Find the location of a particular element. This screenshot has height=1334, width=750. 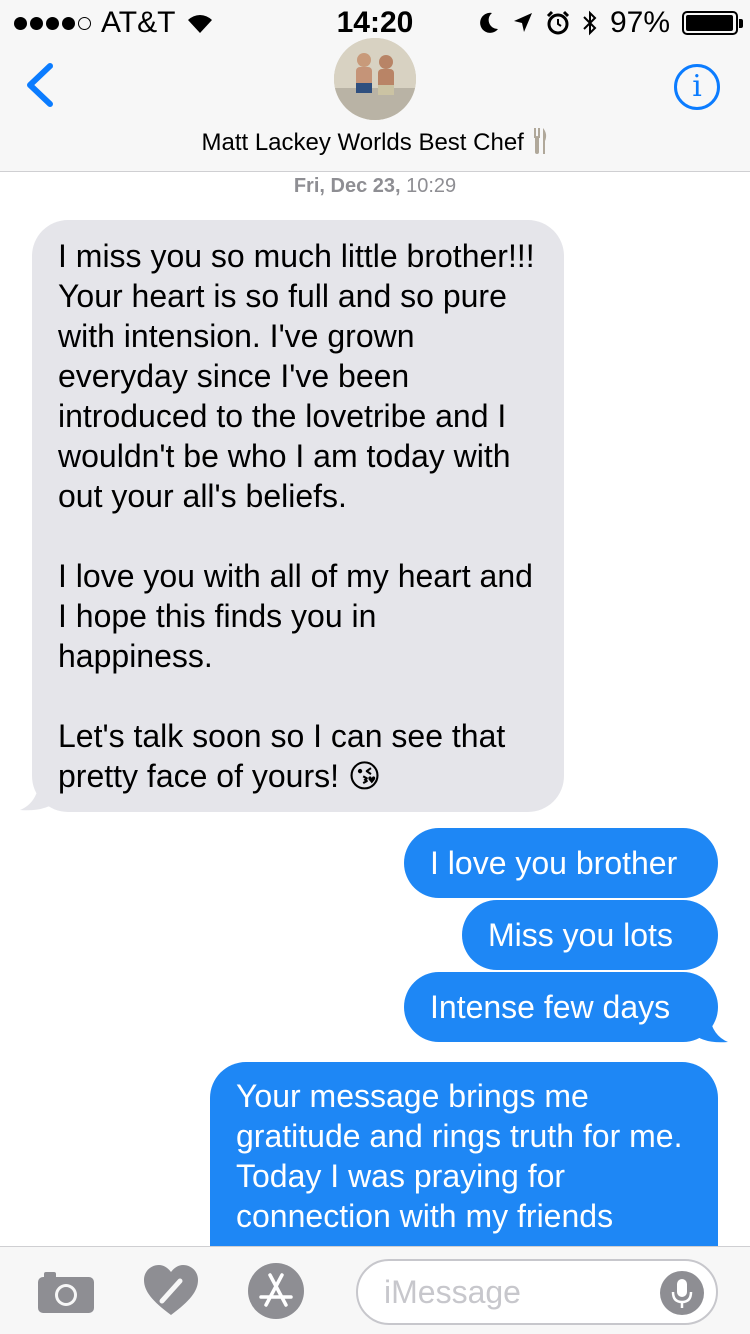

contact-avatar is located at coordinates (375, 79).